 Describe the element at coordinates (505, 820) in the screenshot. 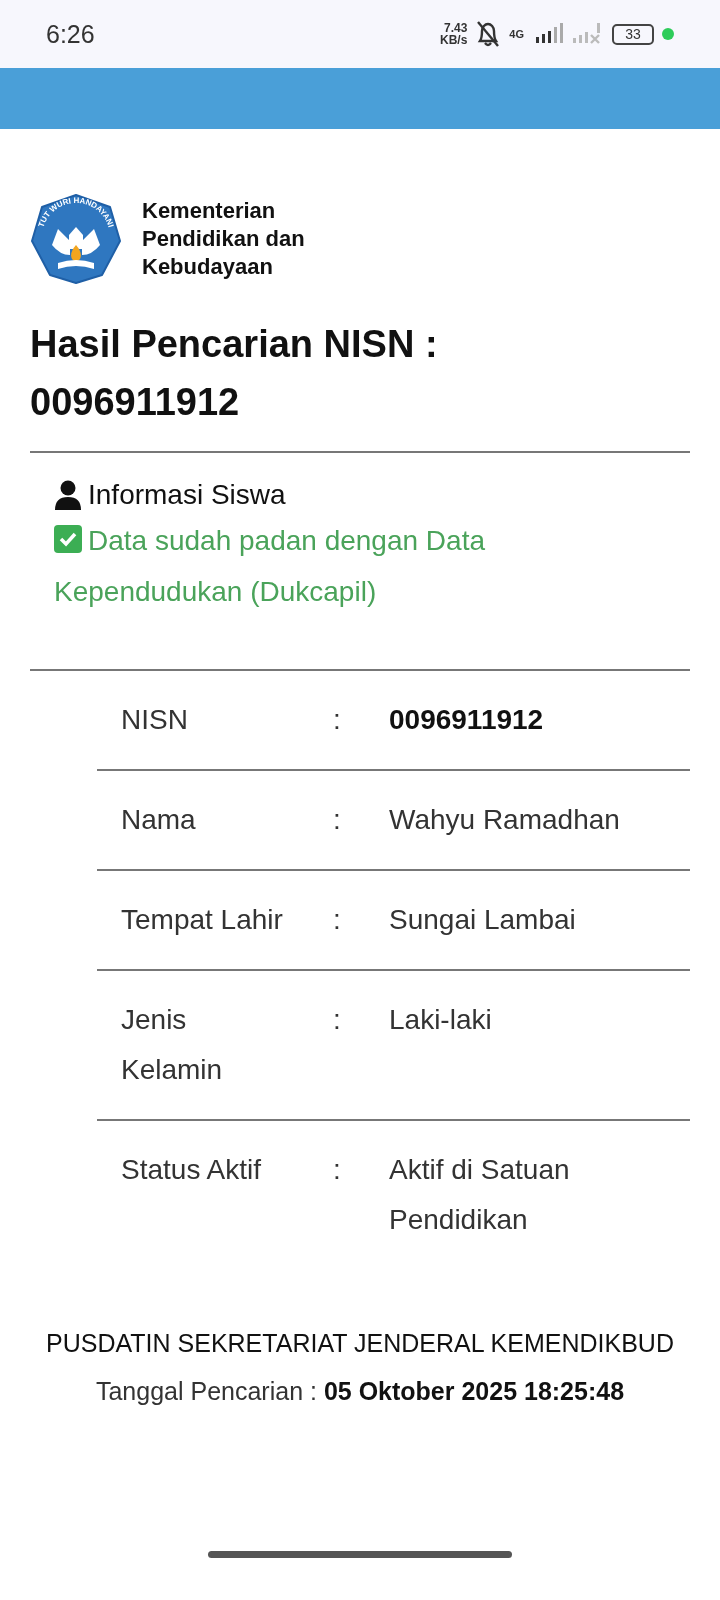

I see `field-value: Wahyu Ramadhan` at that location.